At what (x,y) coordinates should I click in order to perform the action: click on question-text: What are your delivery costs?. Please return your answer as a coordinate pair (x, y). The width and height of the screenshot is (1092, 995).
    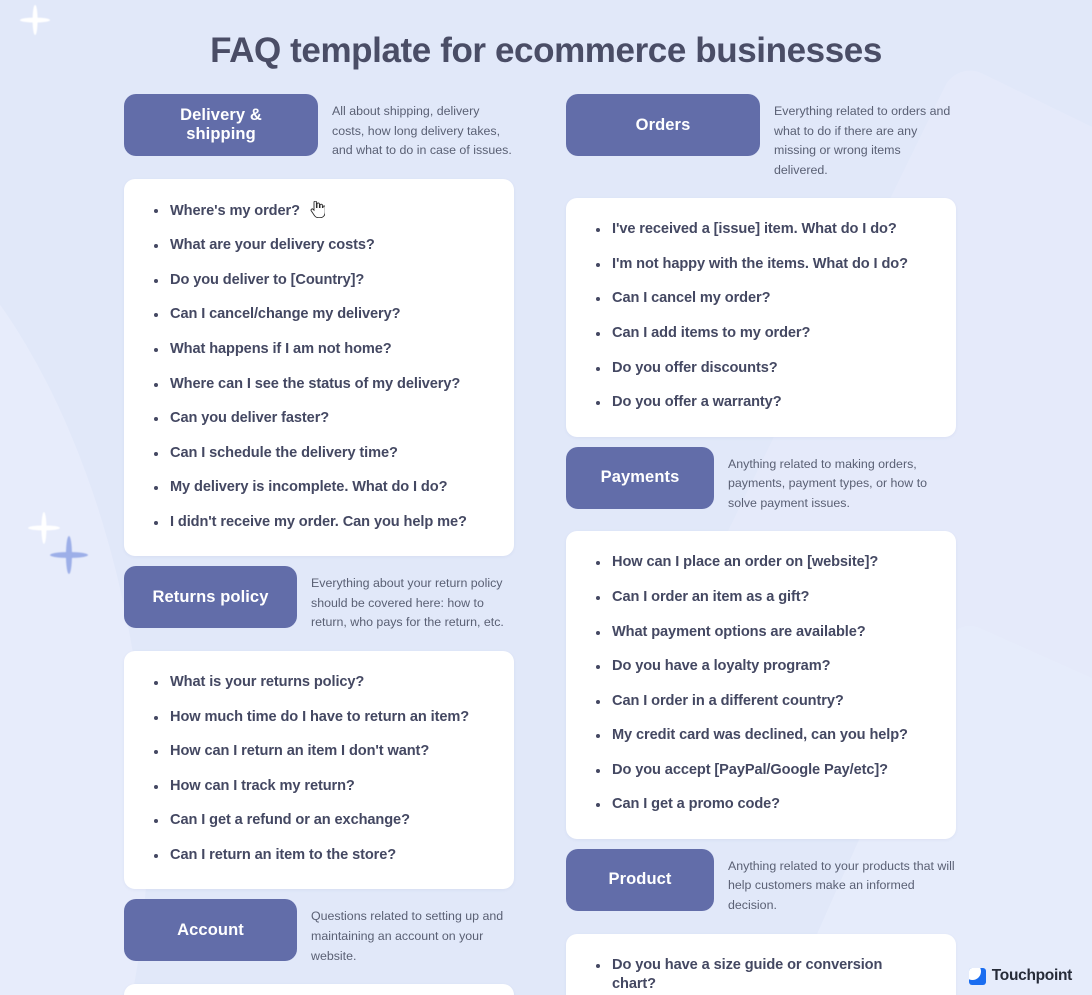
    Looking at the image, I should click on (272, 245).